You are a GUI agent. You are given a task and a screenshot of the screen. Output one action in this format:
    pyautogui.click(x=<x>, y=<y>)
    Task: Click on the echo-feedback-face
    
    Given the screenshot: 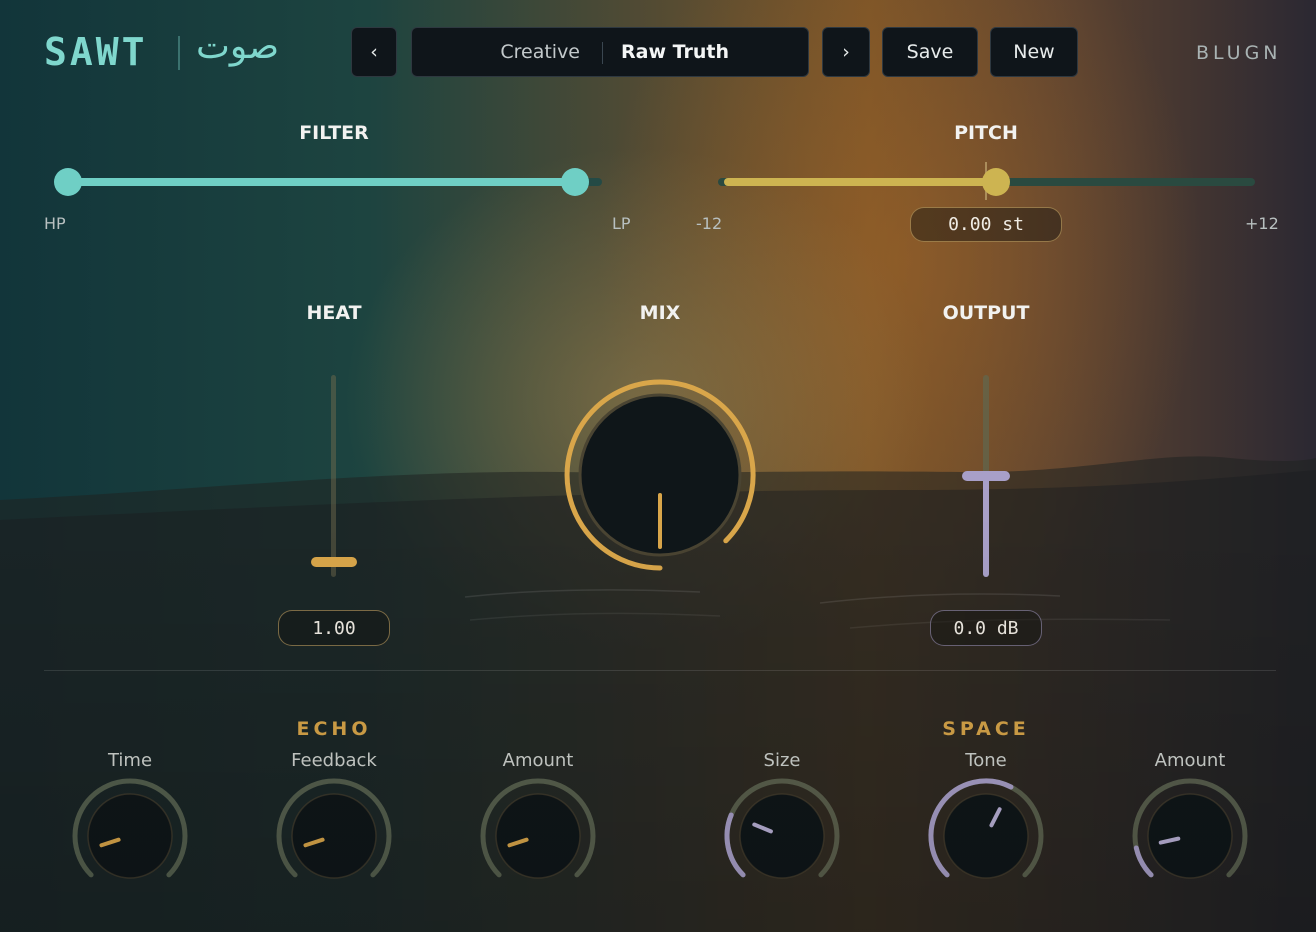 What is the action you would take?
    pyautogui.click(x=334, y=836)
    